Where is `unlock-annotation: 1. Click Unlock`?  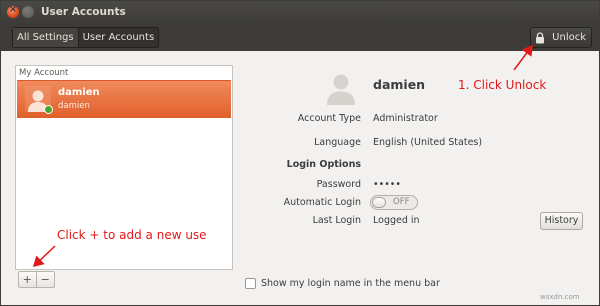 unlock-annotation: 1. Click Unlock is located at coordinates (502, 85).